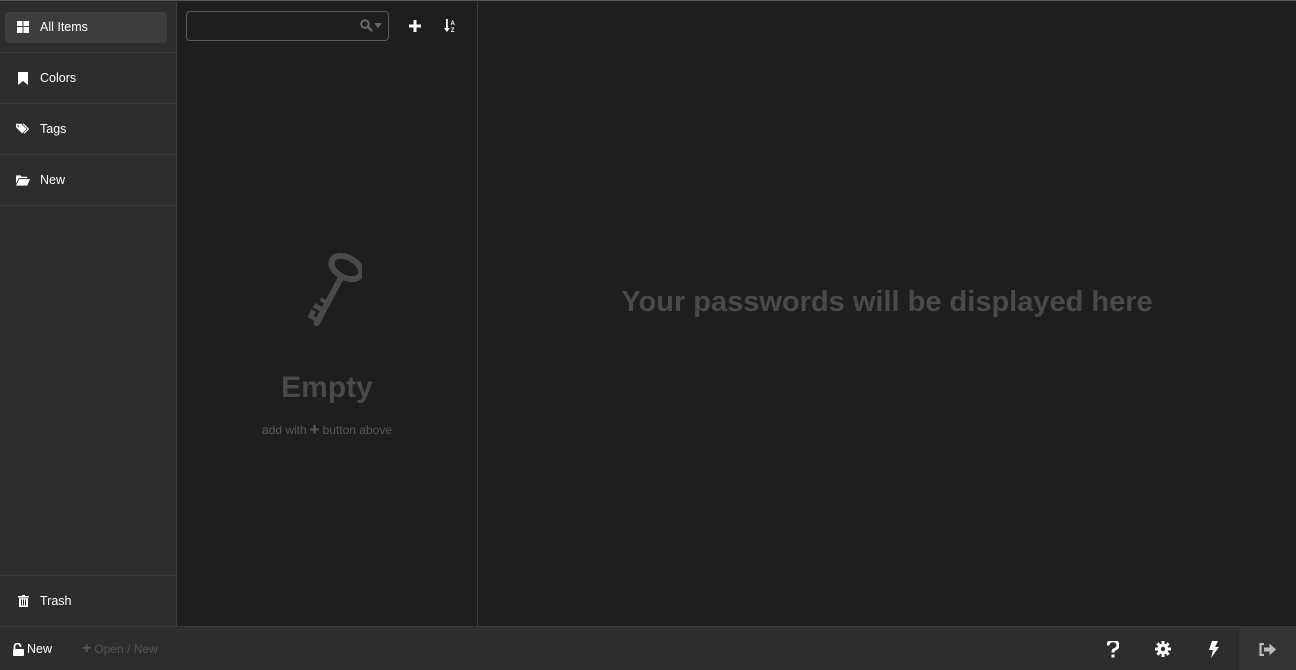 Image resolution: width=1296 pixels, height=670 pixels. I want to click on sidebar-item-tags: Tags, so click(86, 129).